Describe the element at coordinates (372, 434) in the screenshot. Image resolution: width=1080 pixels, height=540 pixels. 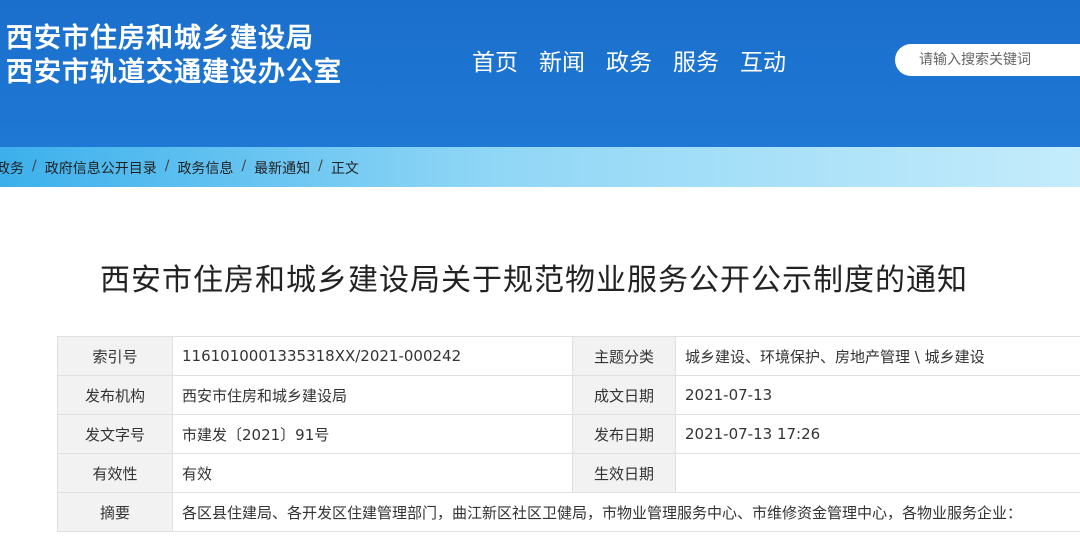
I see `doc-number-value: 市建发〔2021〕91号` at that location.